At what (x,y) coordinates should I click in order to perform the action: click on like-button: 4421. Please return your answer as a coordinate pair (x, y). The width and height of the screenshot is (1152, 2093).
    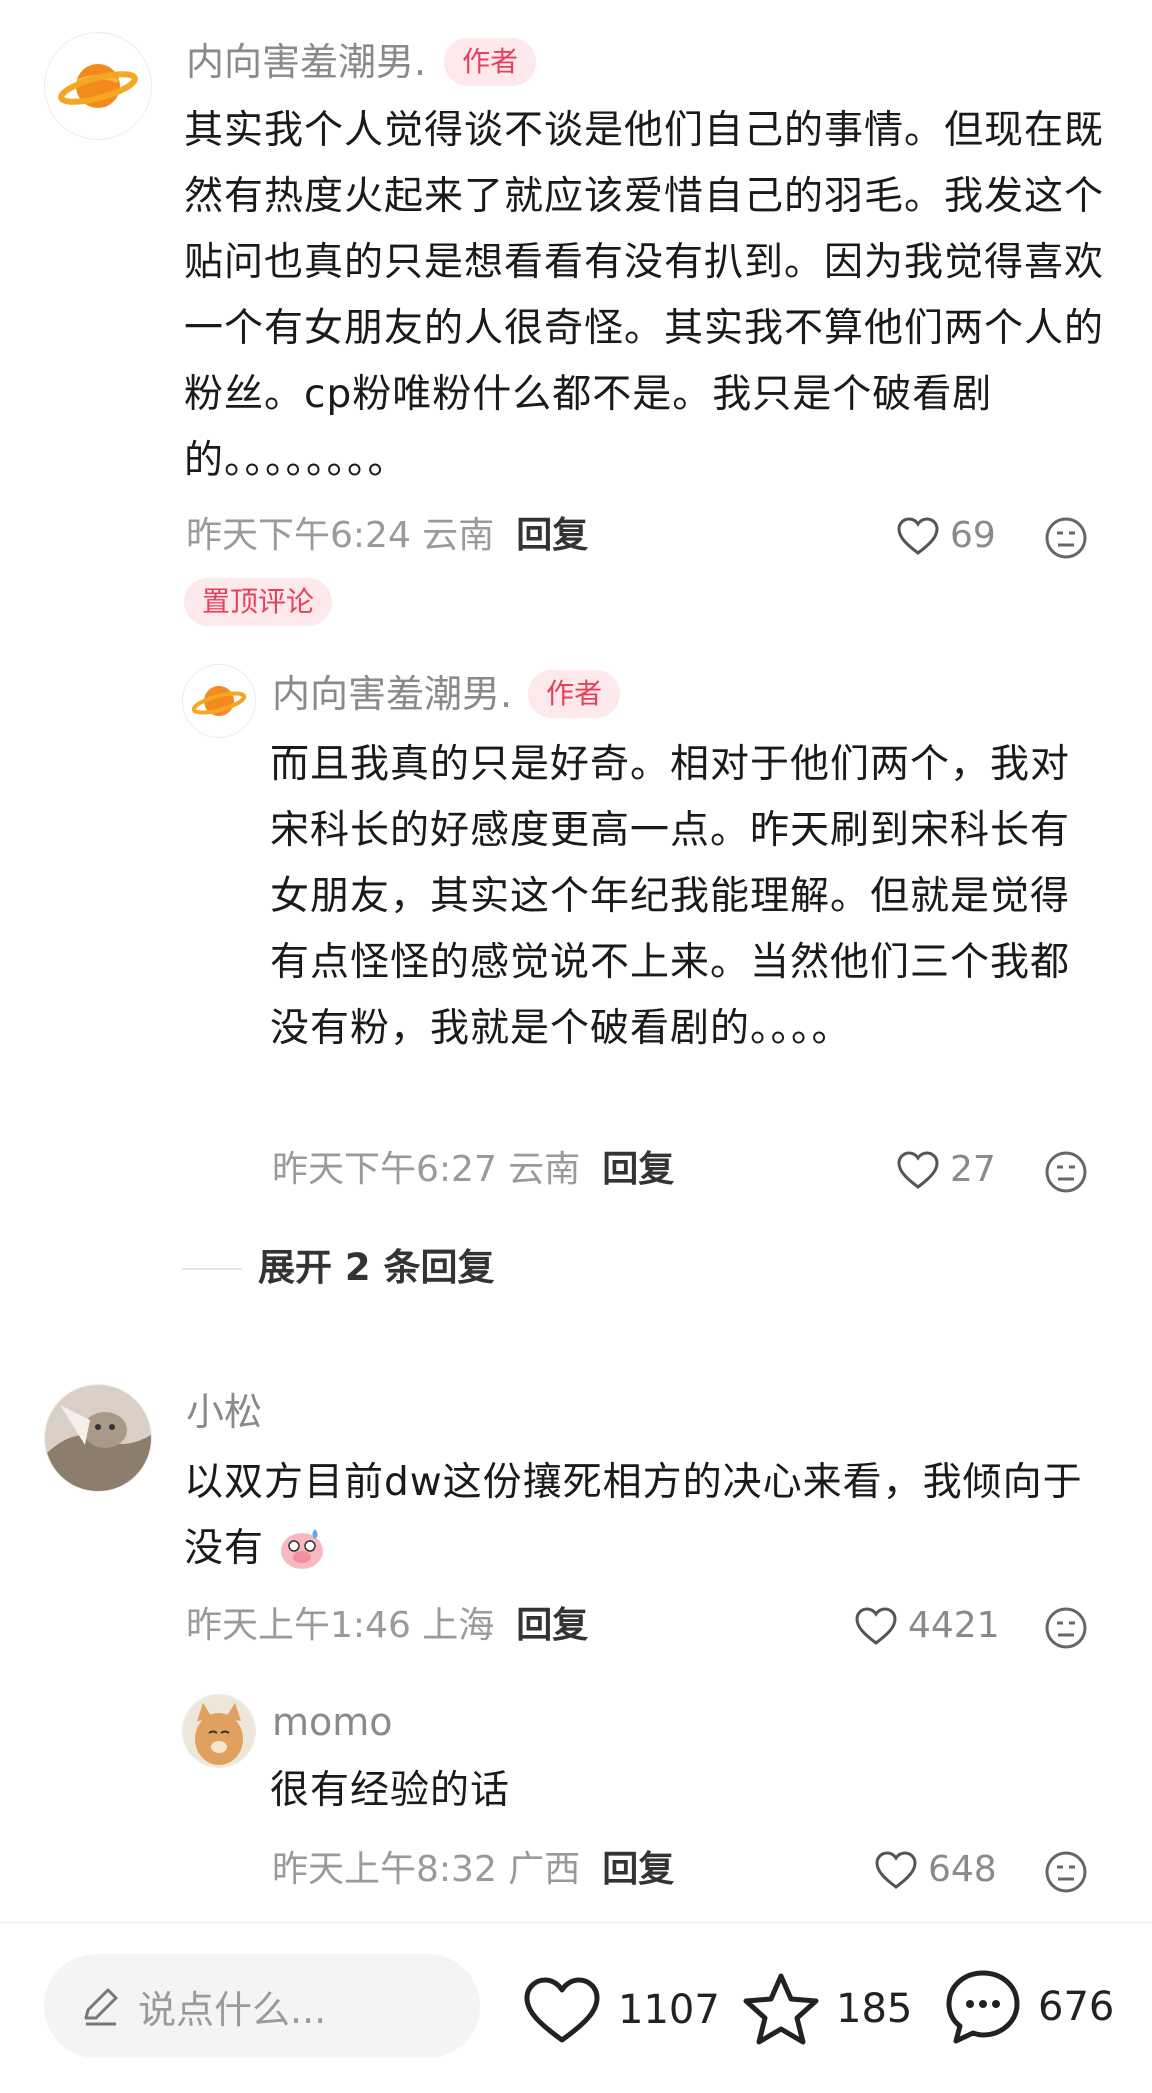
    Looking at the image, I should click on (927, 1626).